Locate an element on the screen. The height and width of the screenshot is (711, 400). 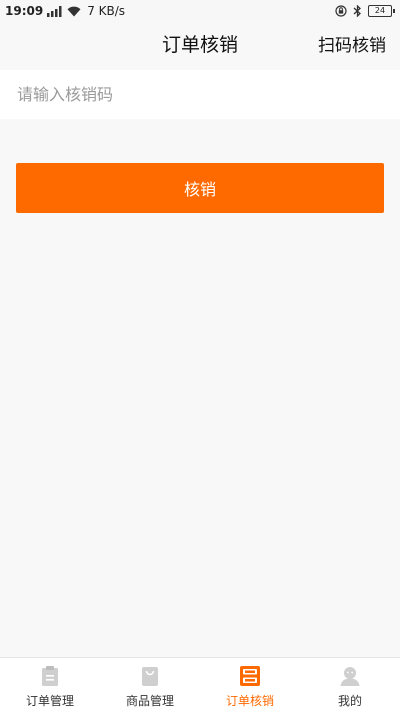
tab-order-management: 订单管理 is located at coordinates (50, 684).